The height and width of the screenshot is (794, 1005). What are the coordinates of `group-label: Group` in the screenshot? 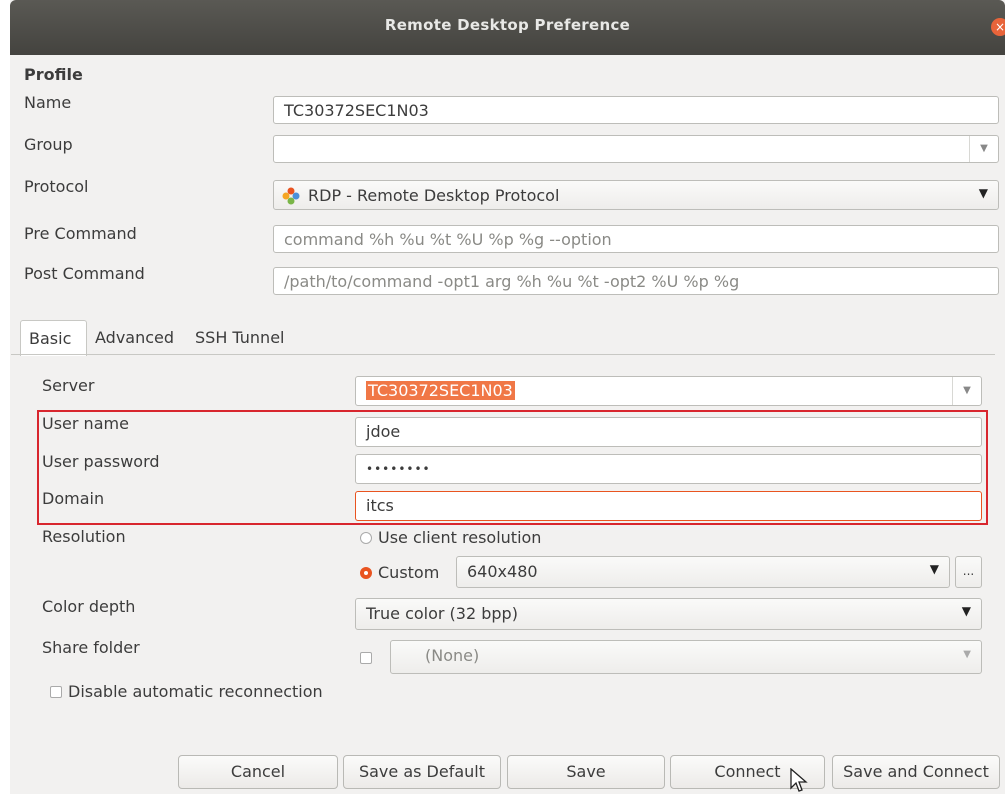 It's located at (48, 144).